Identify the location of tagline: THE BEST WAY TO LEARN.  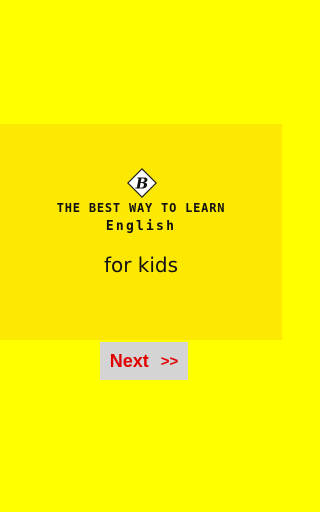
(141, 208).